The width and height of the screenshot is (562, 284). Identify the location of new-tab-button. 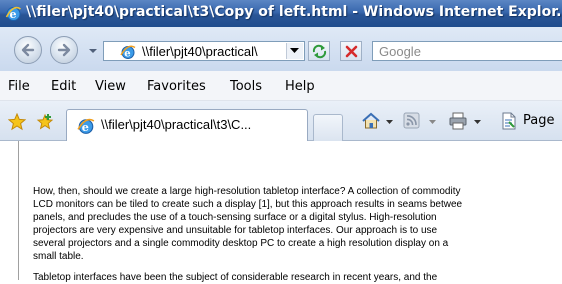
(328, 127).